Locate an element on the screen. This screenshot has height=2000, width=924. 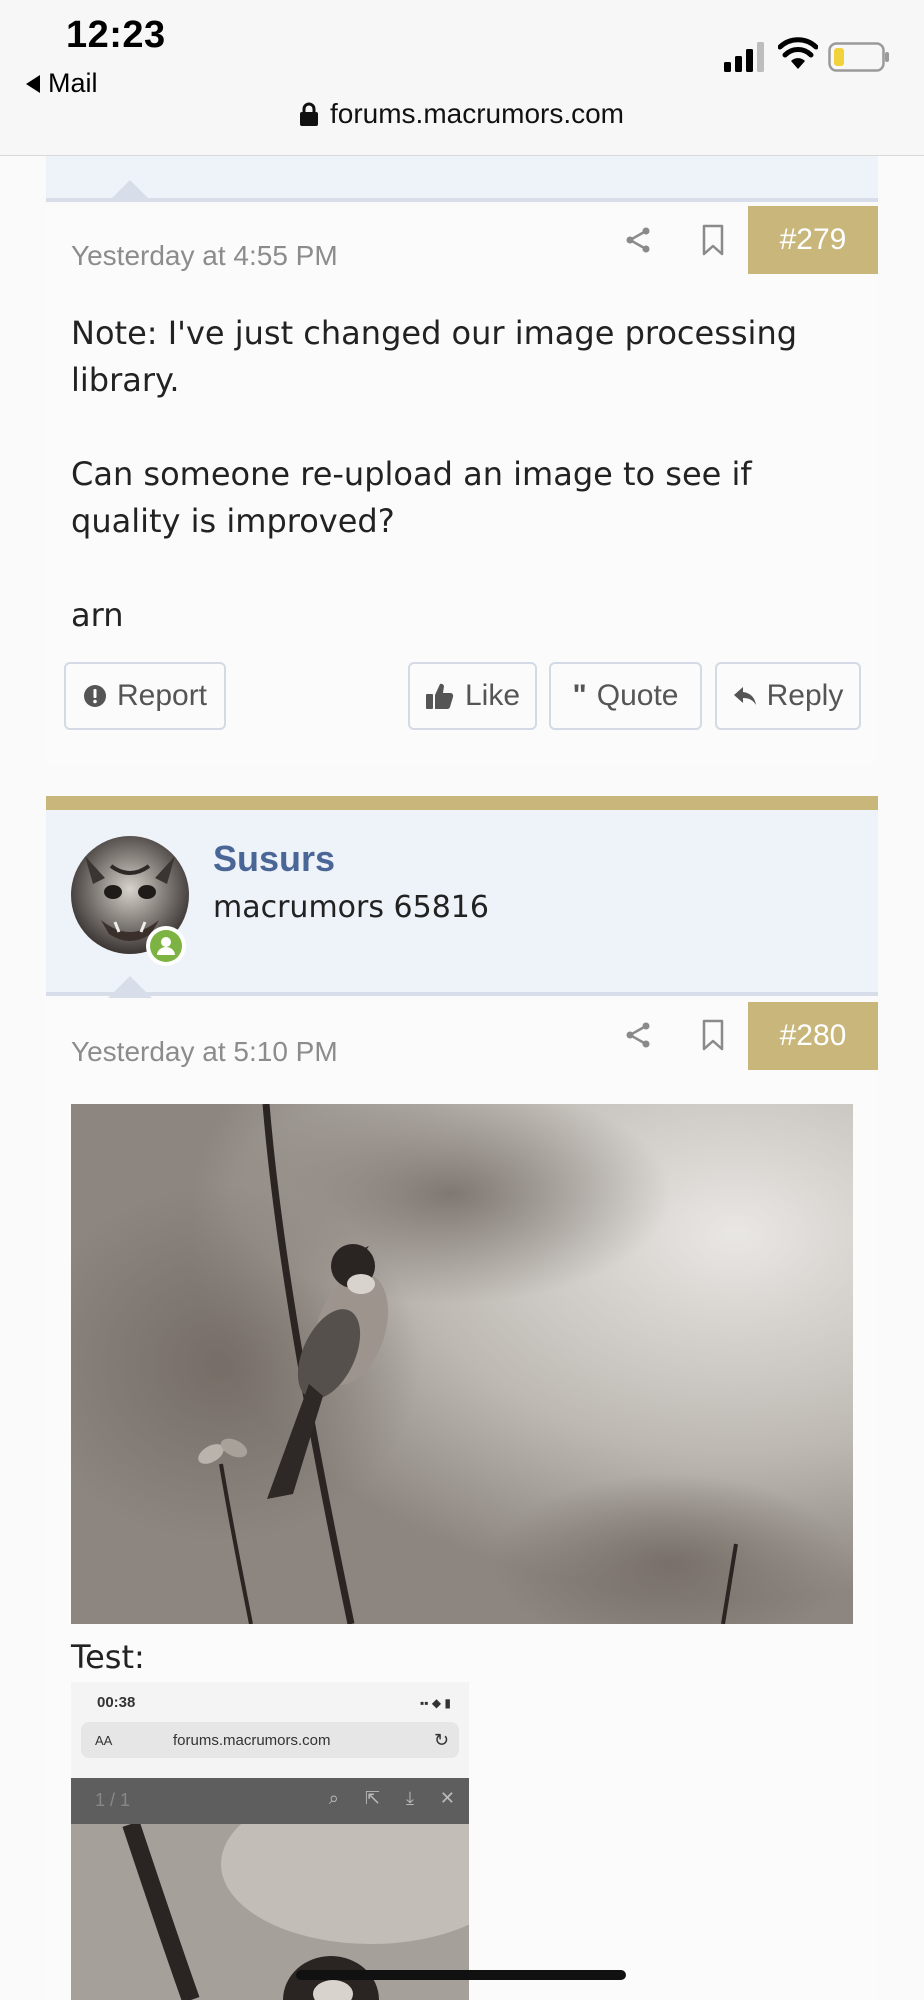
alert-icon is located at coordinates (94, 696).